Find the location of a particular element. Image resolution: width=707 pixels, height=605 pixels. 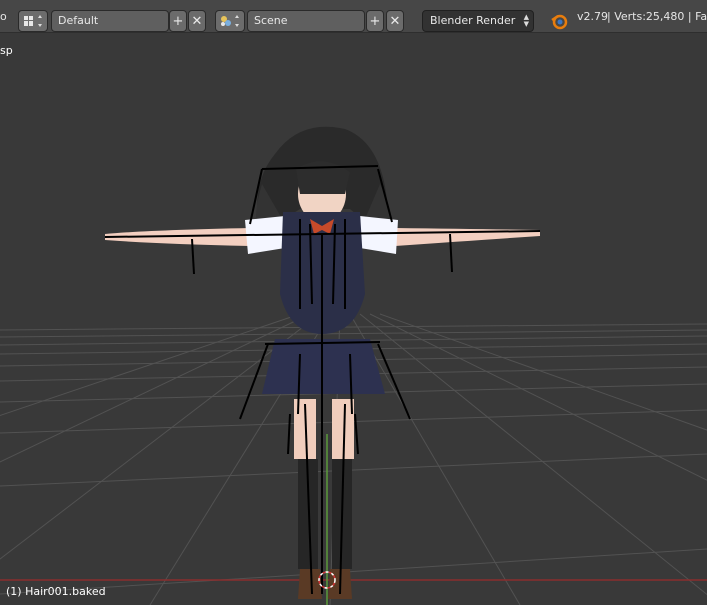

scene-icon is located at coordinates (230, 21).